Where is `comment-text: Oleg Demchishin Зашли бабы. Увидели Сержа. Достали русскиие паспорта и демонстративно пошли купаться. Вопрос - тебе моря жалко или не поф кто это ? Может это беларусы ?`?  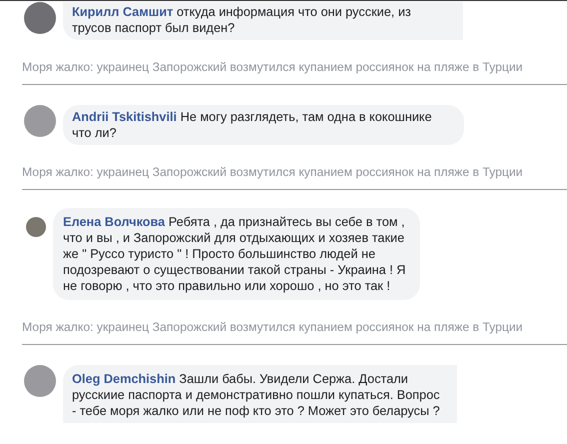 comment-text: Oleg Demchishin Зашли бабы. Увидели Сержа. Достали русскиие паспорта и демонстративно пошли купаться. Вопрос - тебе моря жалко или не поф кто это ? Может это беларусы ? is located at coordinates (256, 395).